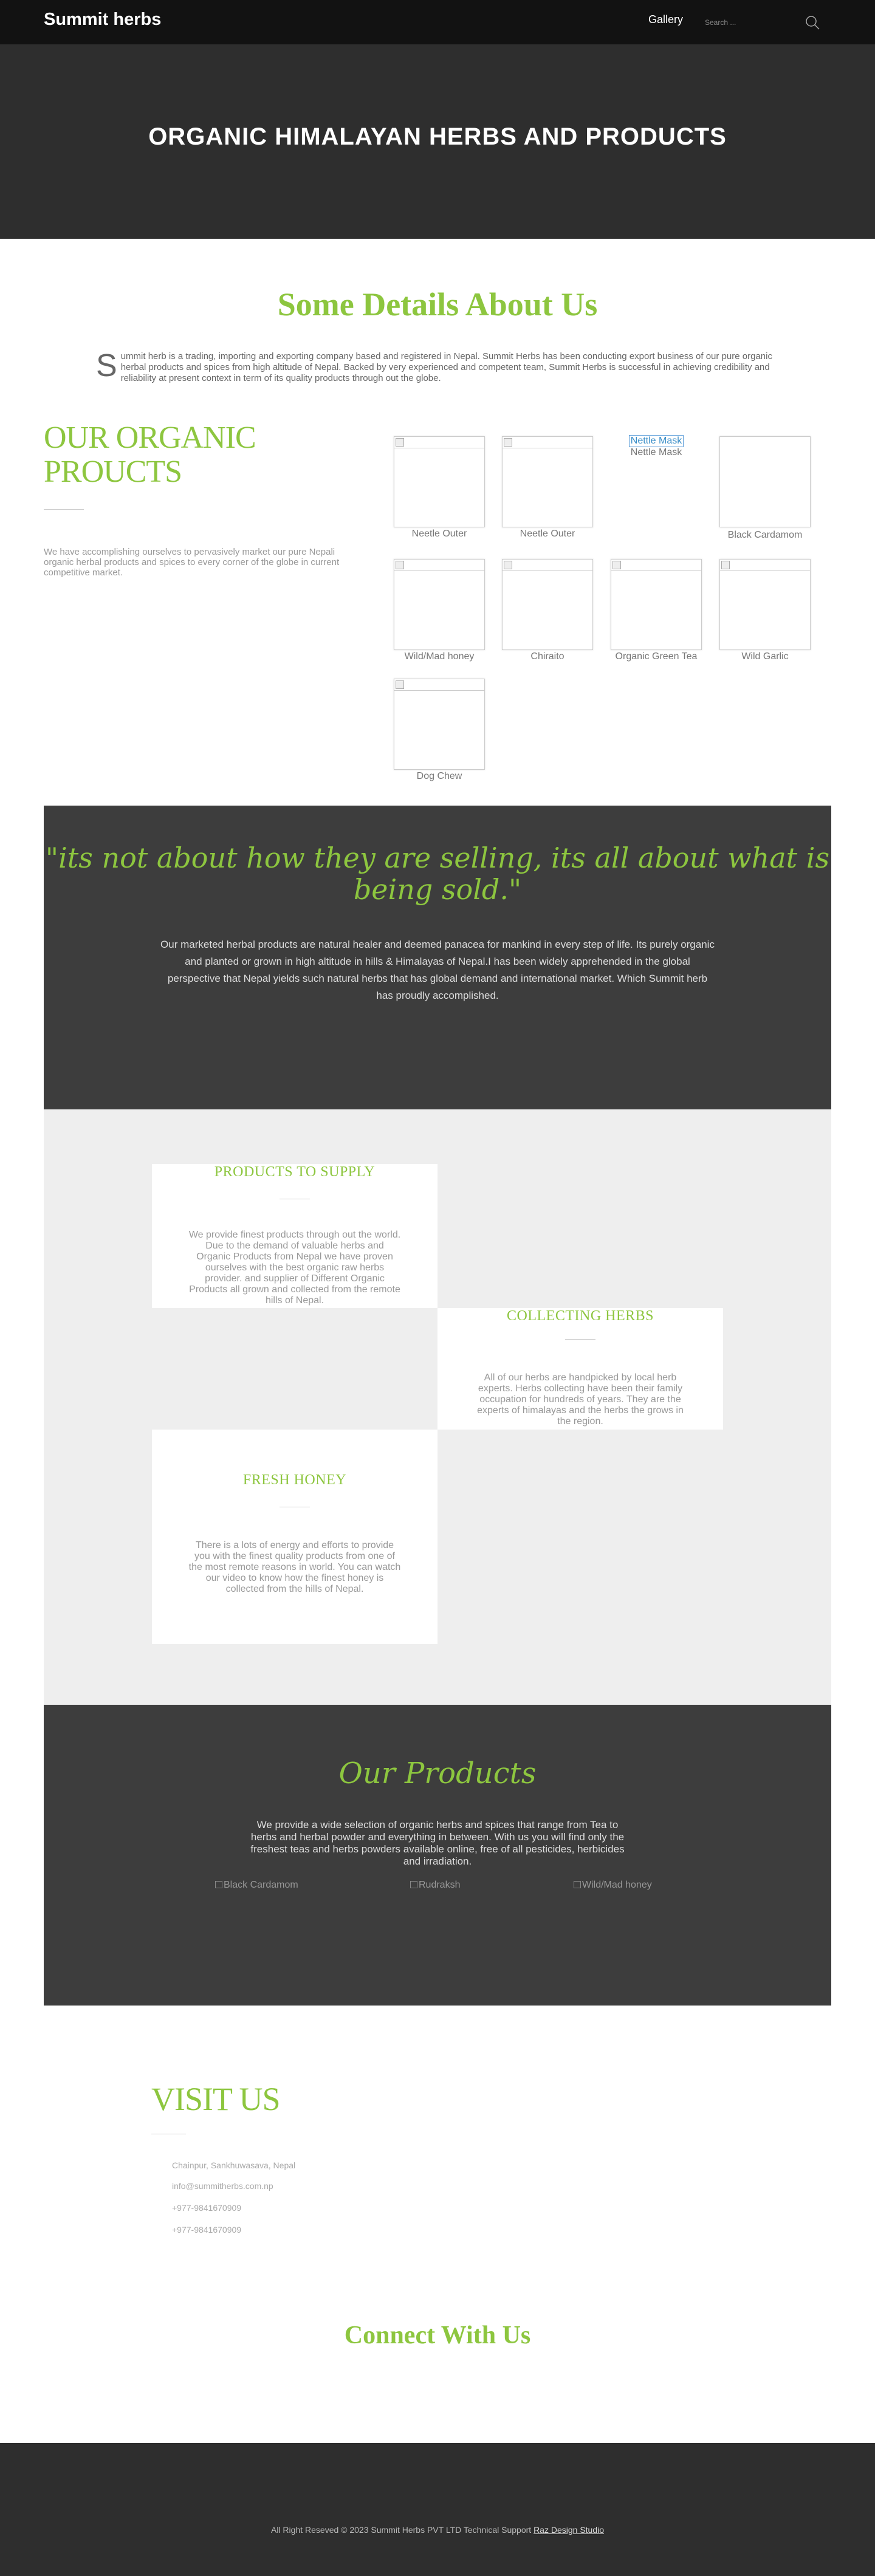  I want to click on product-card: Black Cardamom, so click(765, 489).